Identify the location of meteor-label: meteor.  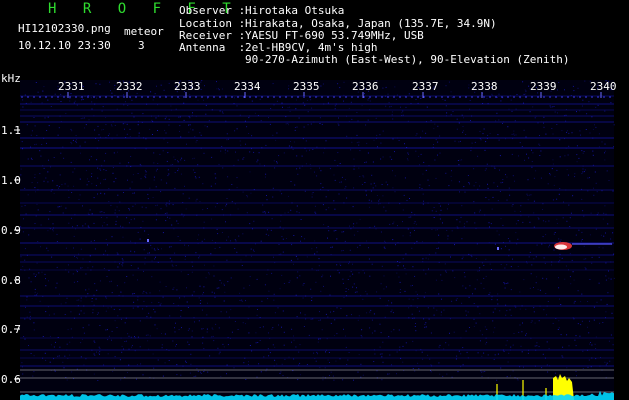
(144, 31).